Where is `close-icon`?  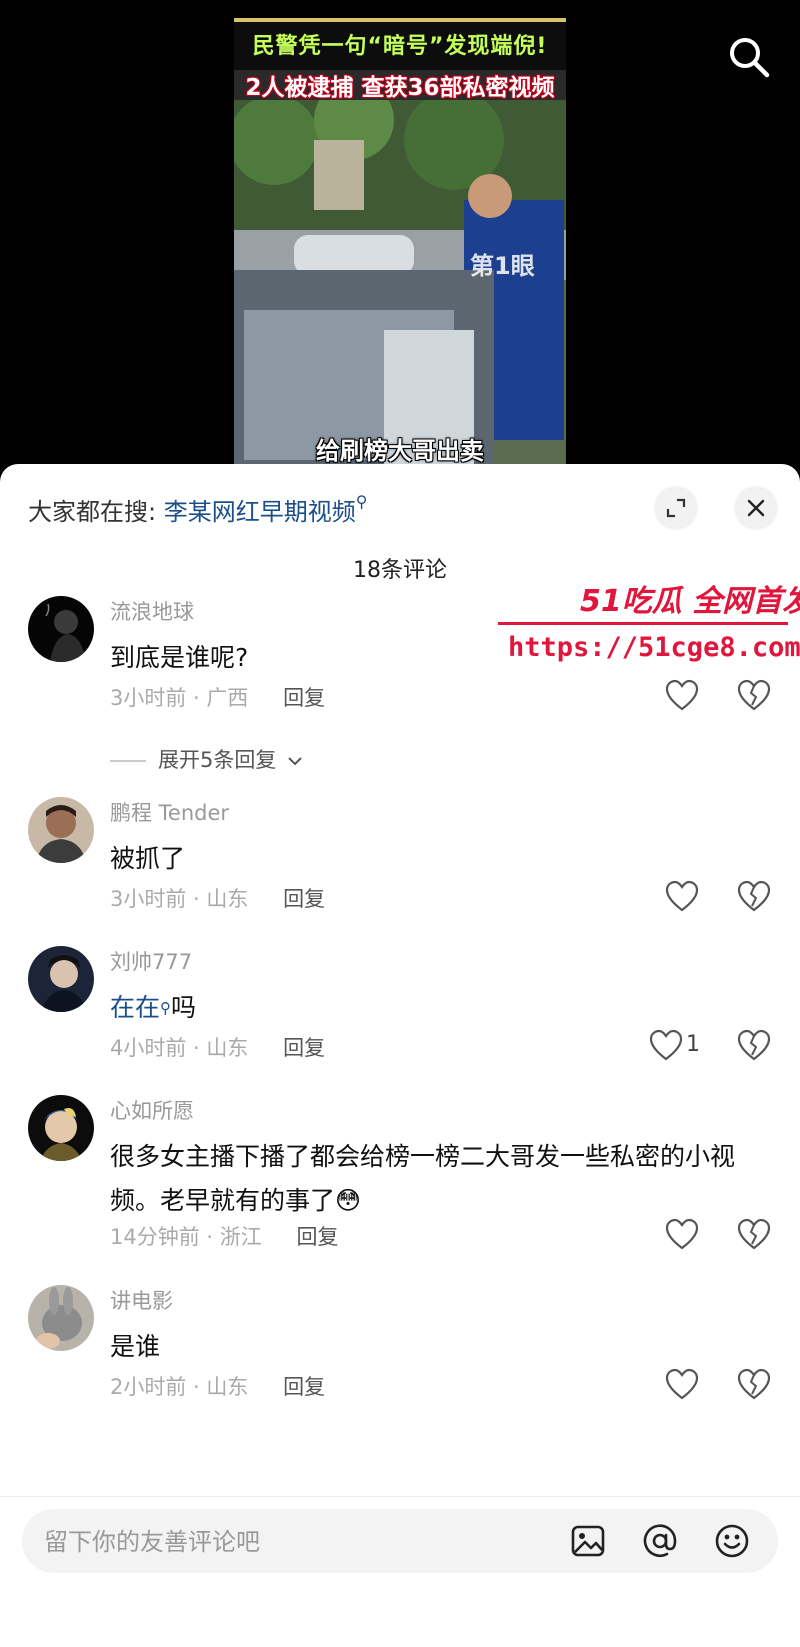 close-icon is located at coordinates (756, 508).